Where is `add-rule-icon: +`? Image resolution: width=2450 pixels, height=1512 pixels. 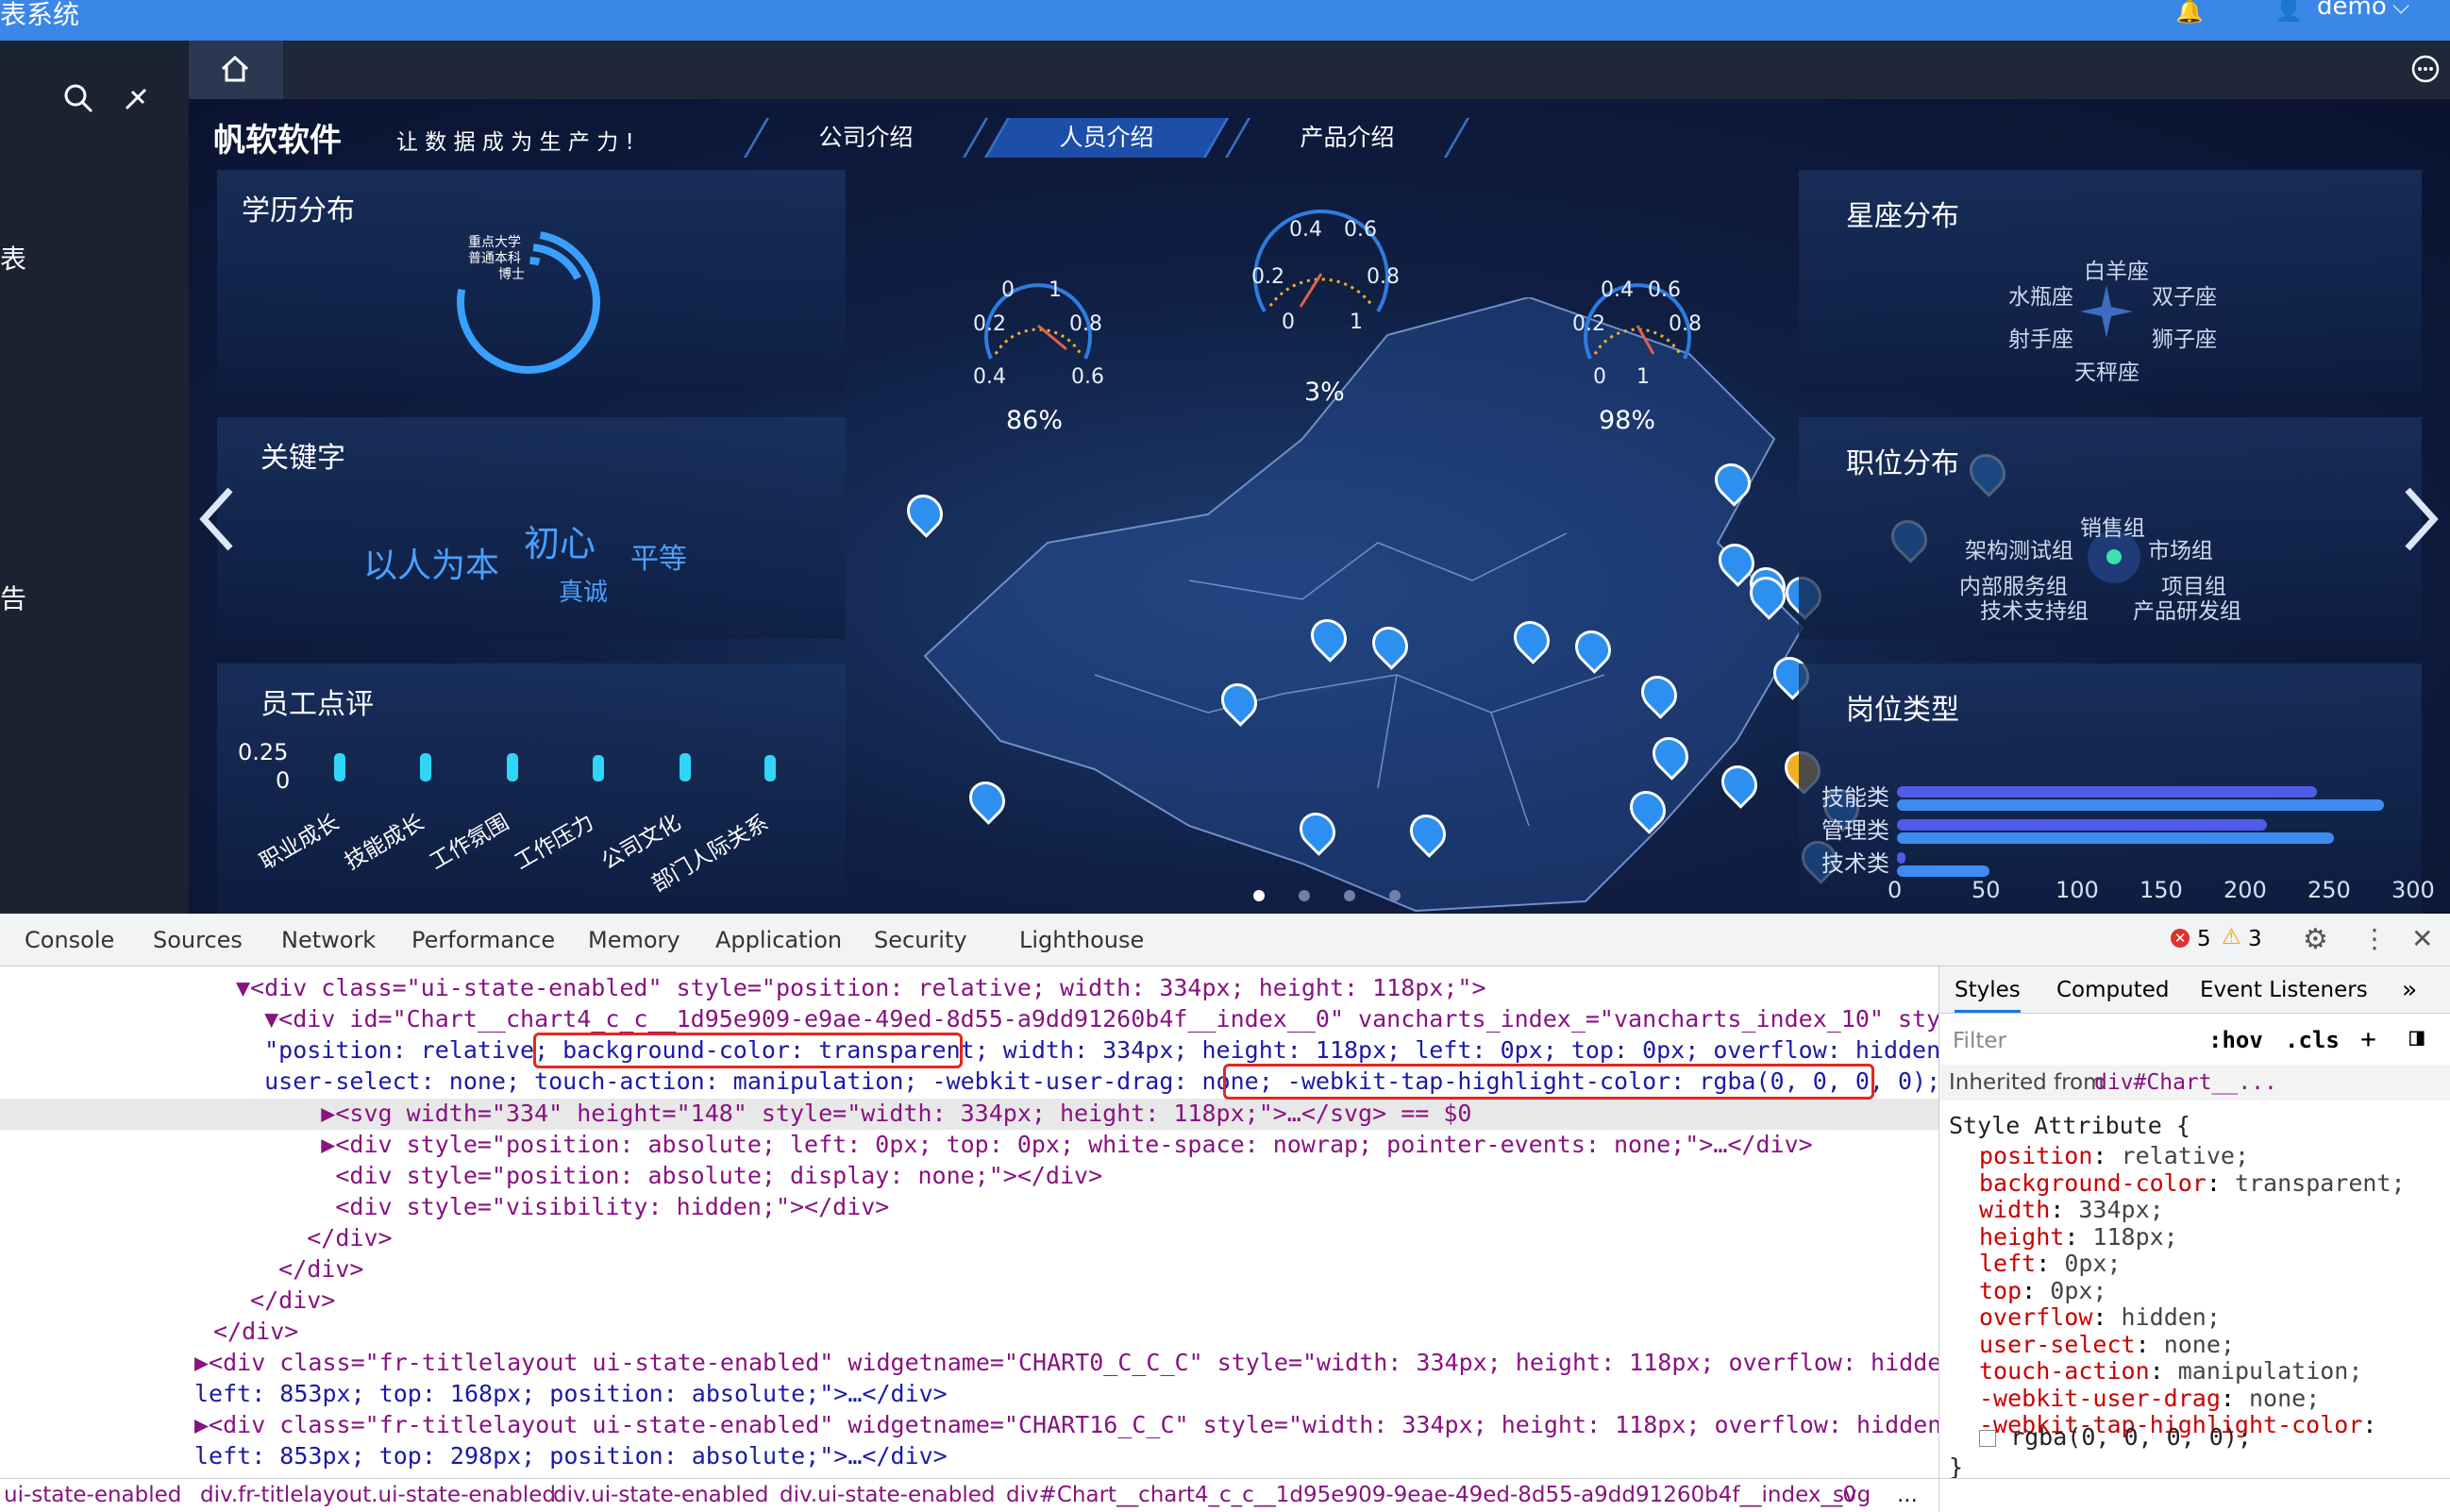
add-rule-icon: + is located at coordinates (2368, 1038).